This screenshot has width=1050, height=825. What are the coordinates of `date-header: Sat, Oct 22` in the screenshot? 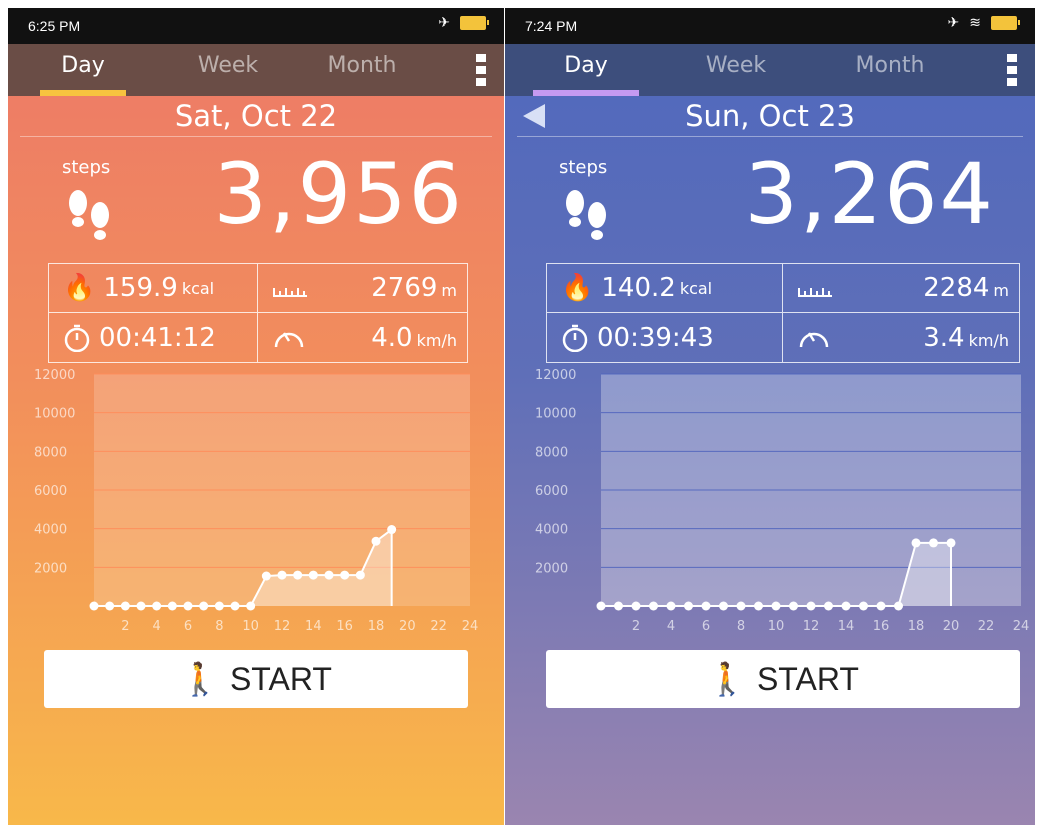 It's located at (256, 116).